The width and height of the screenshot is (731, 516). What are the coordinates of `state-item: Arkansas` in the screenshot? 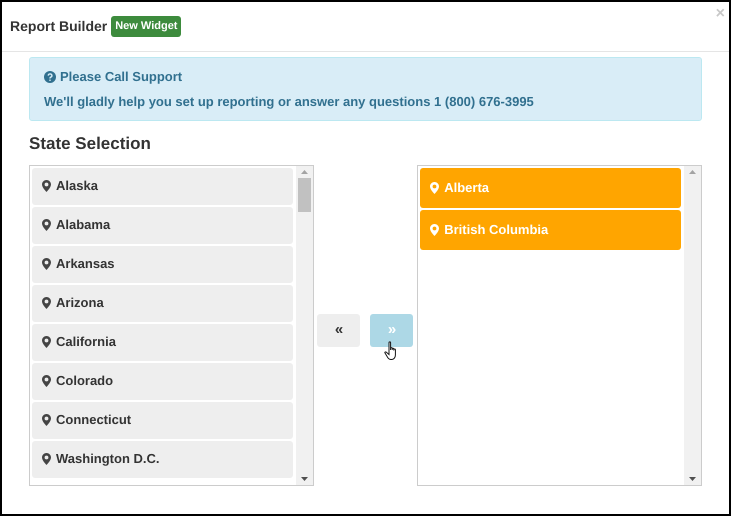 It's located at (162, 264).